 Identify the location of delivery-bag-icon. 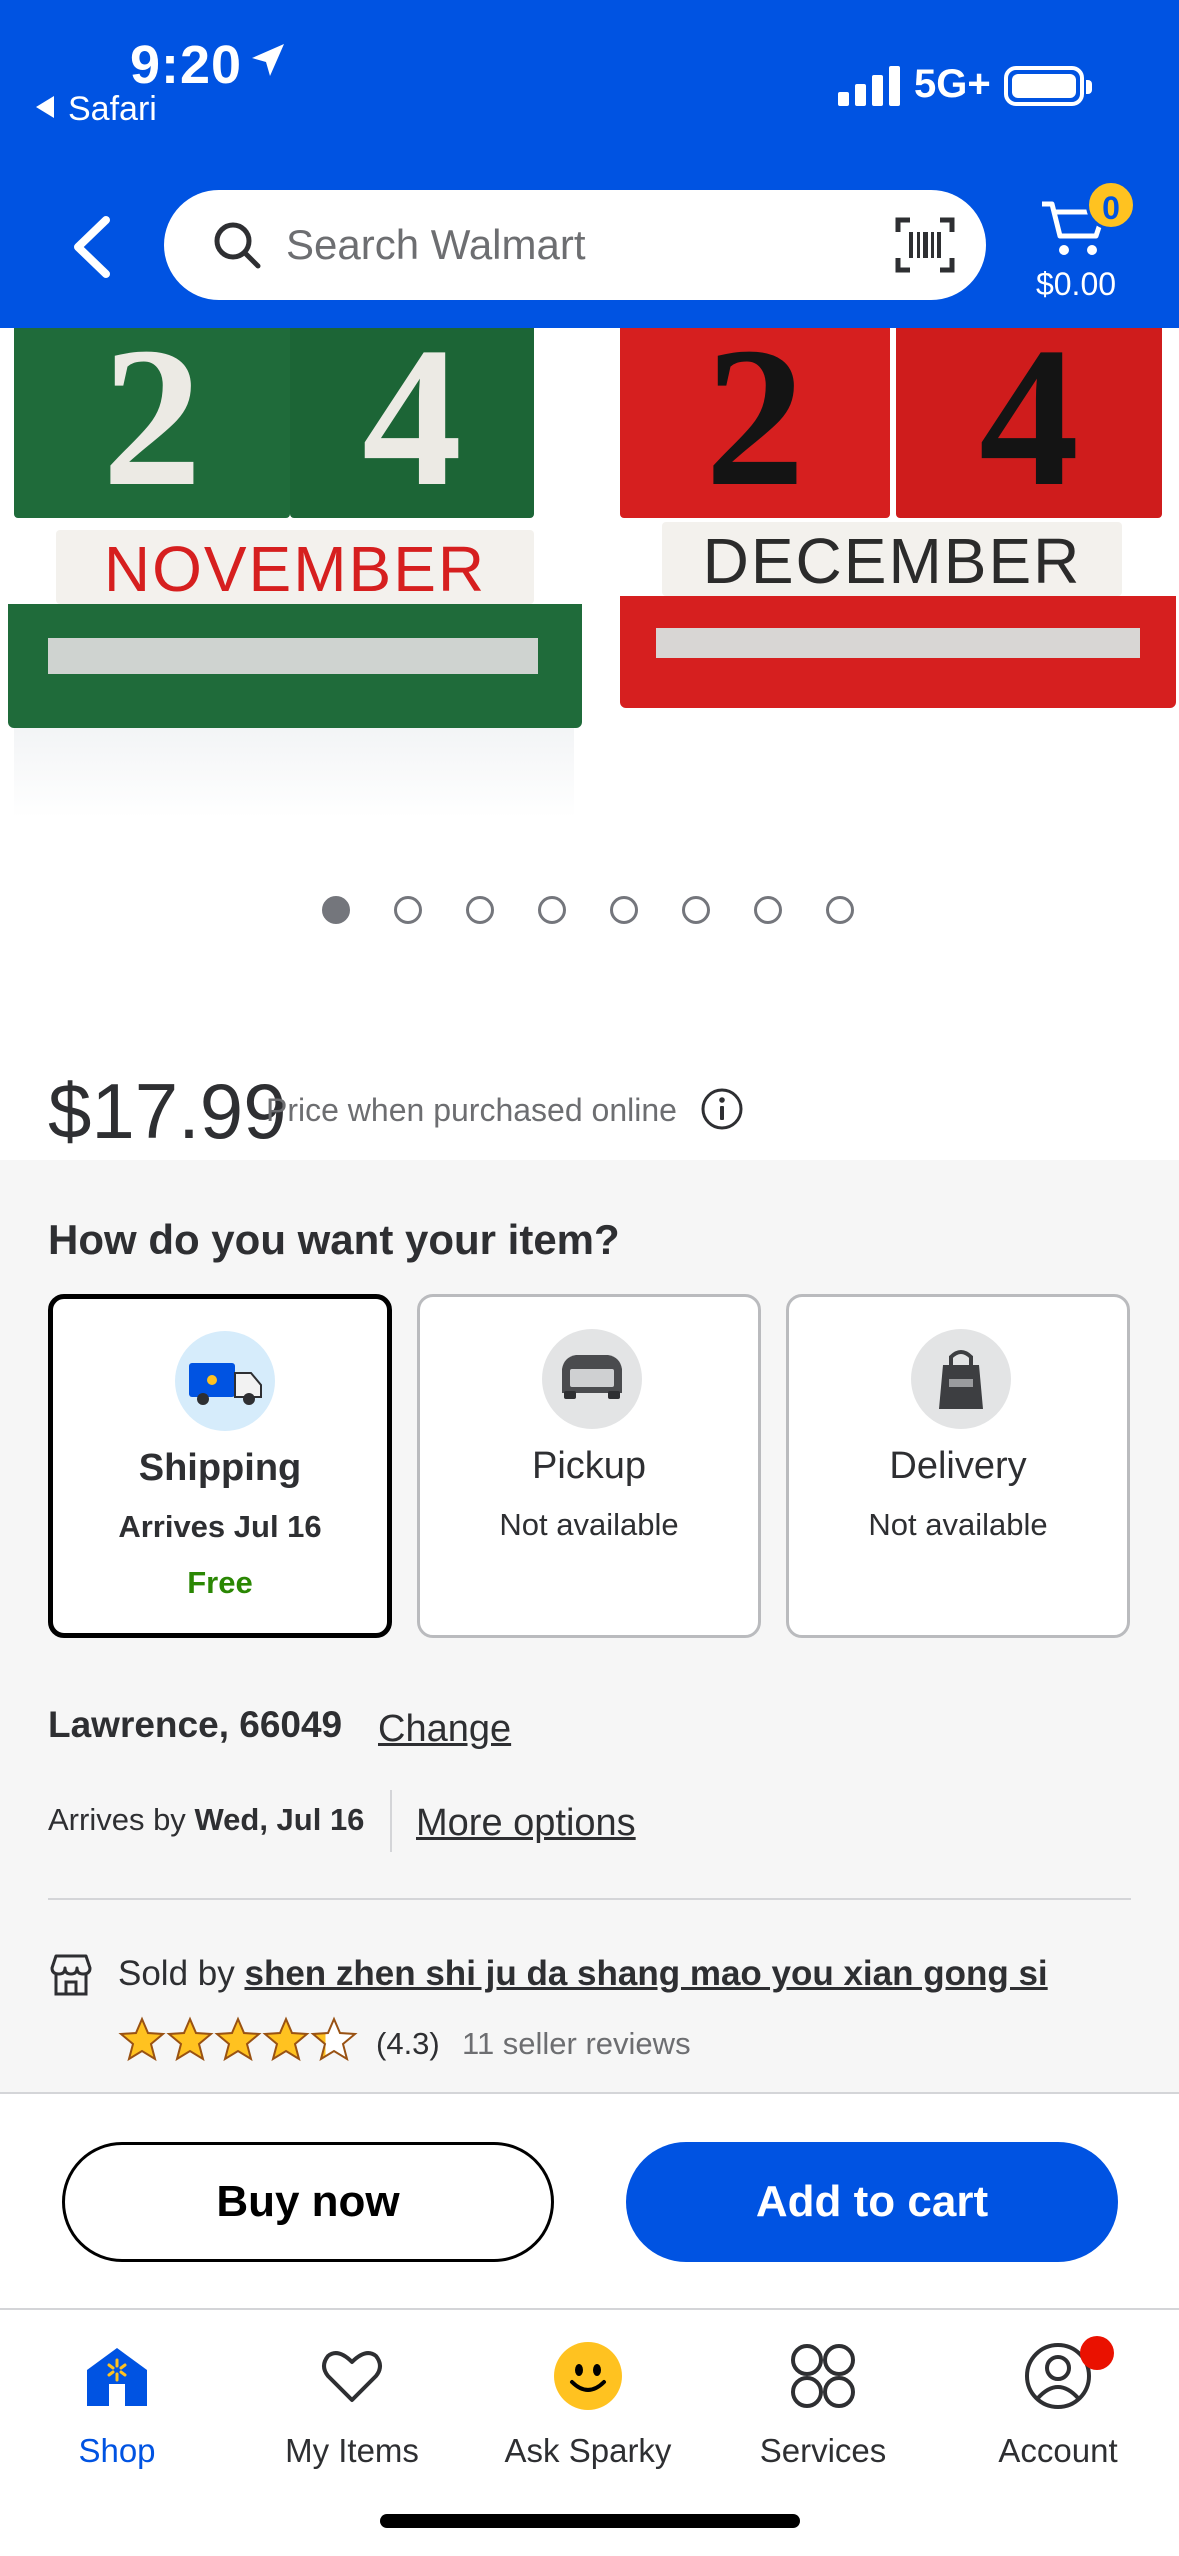
(961, 1379).